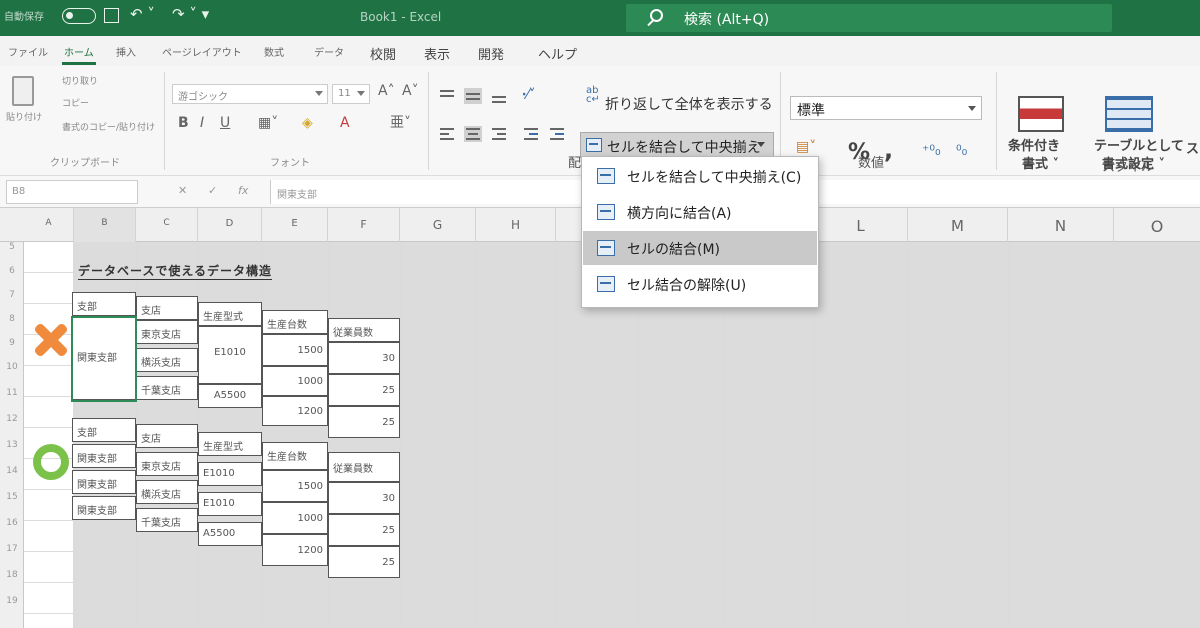 Image resolution: width=1200 pixels, height=628 pixels. Describe the element at coordinates (12, 393) in the screenshot. I see `row-header: 11` at that location.